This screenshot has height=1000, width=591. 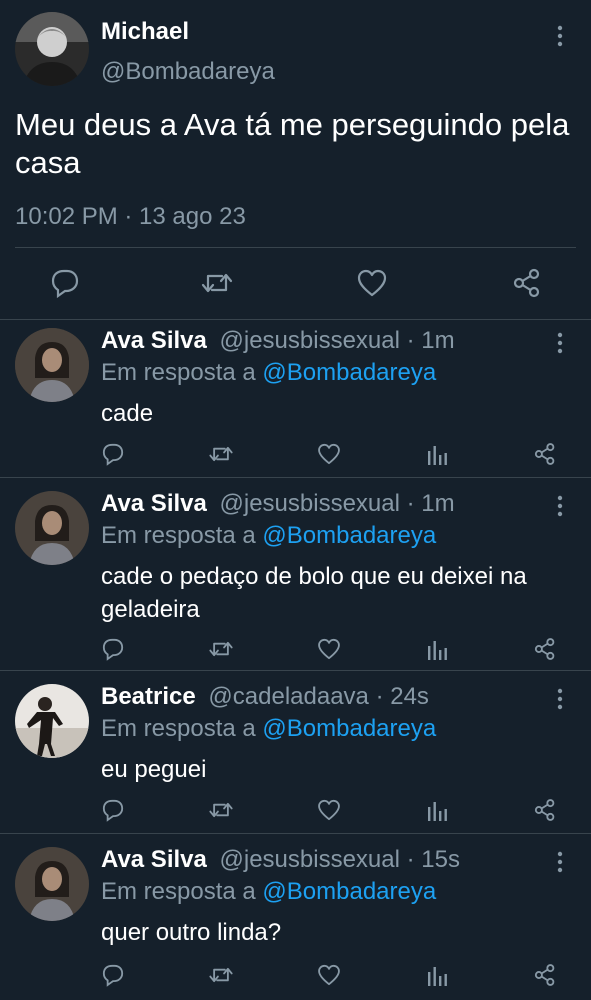 I want to click on author-name: Beatrice, so click(x=148, y=696).